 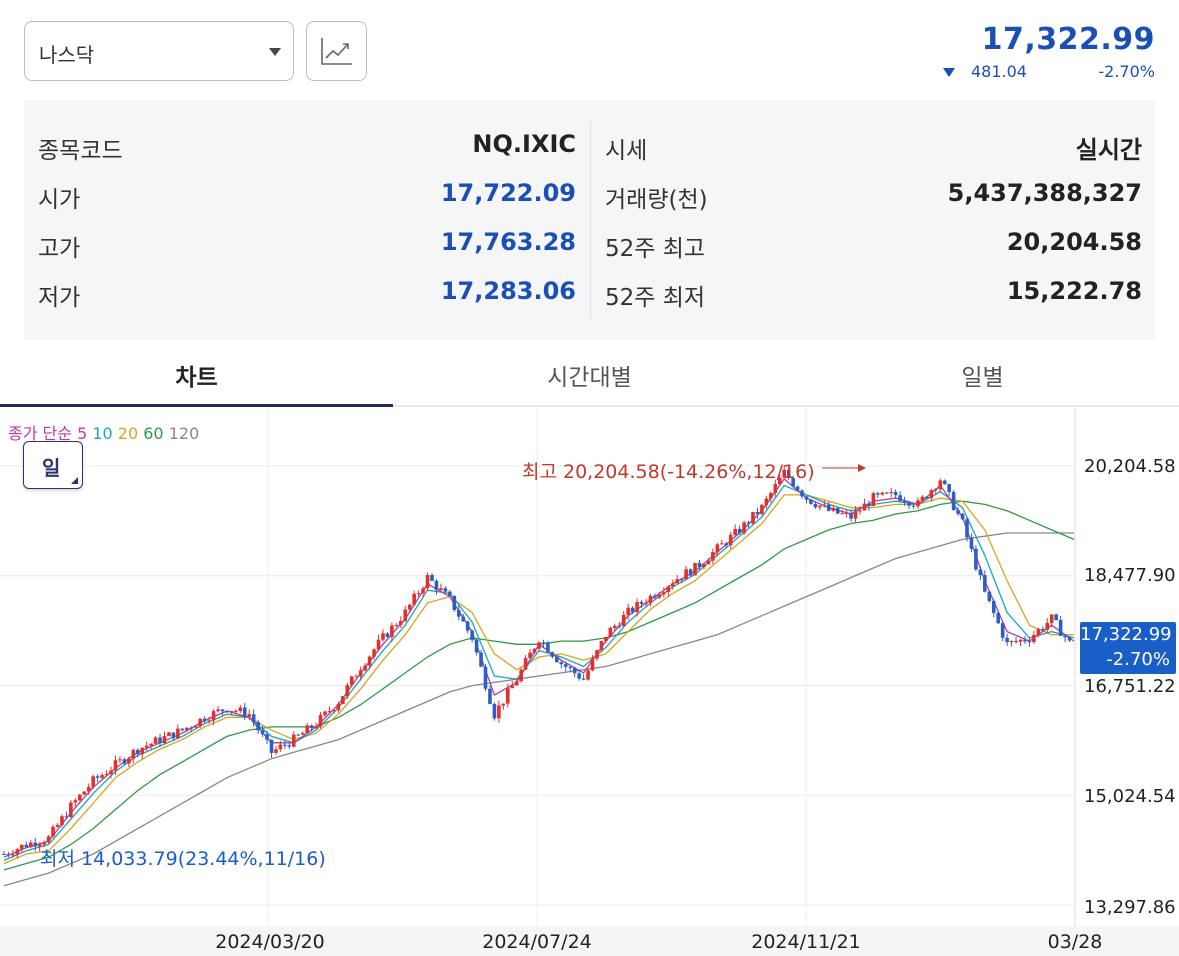 I want to click on info-value-52w-low: 15,222.78, so click(x=1074, y=291).